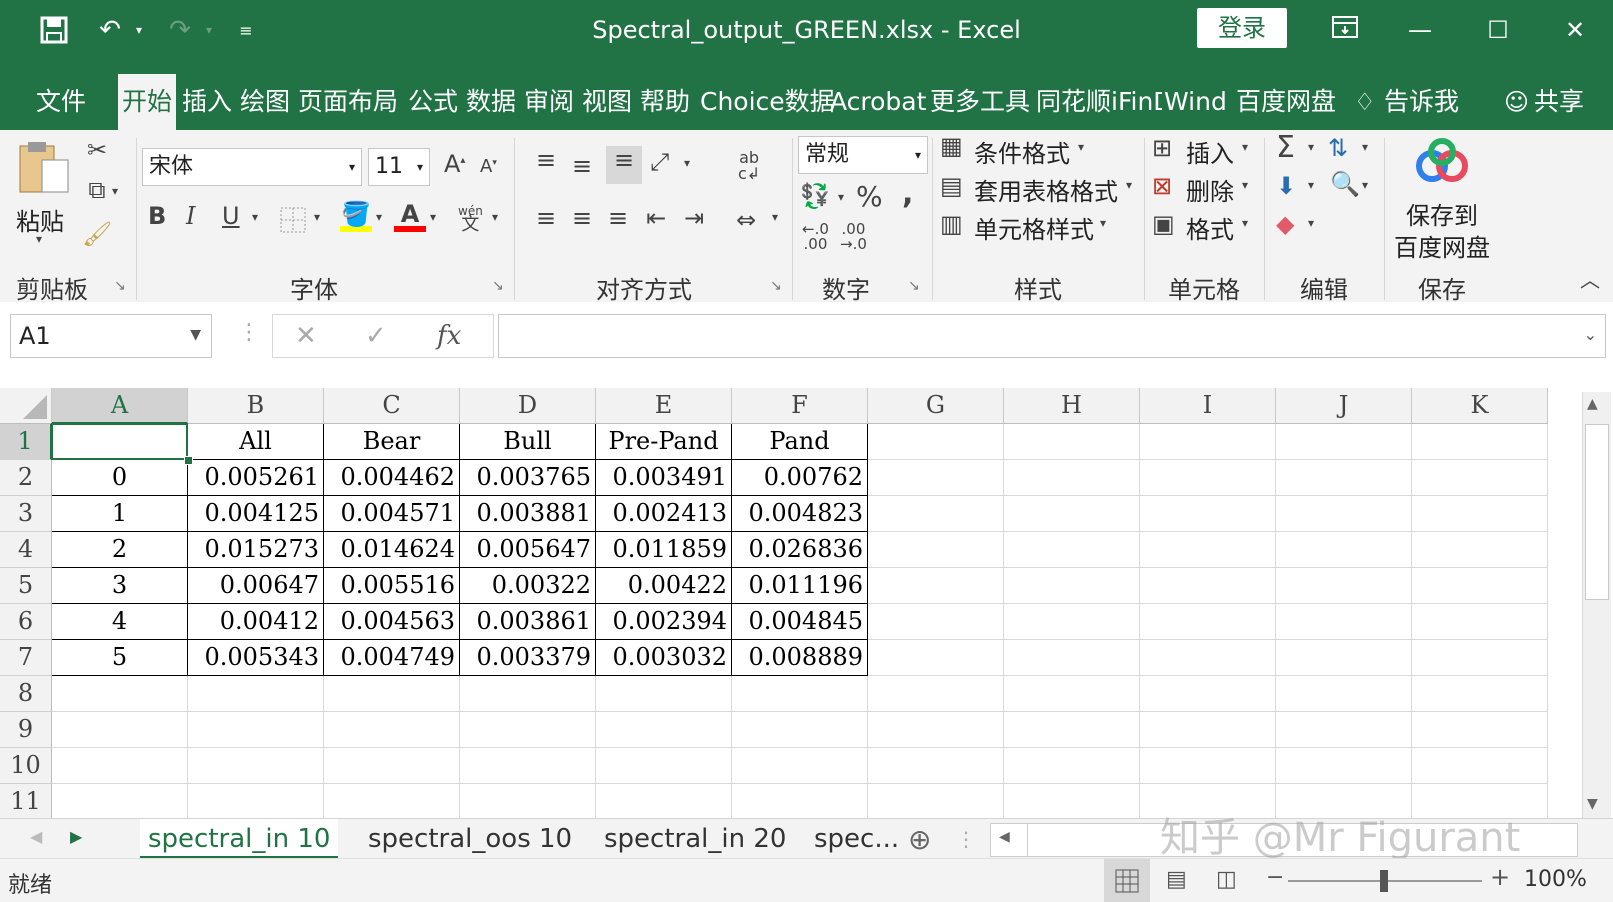 The image size is (1613, 902). Describe the element at coordinates (1344, 478) in the screenshot. I see `cell-j2` at that location.